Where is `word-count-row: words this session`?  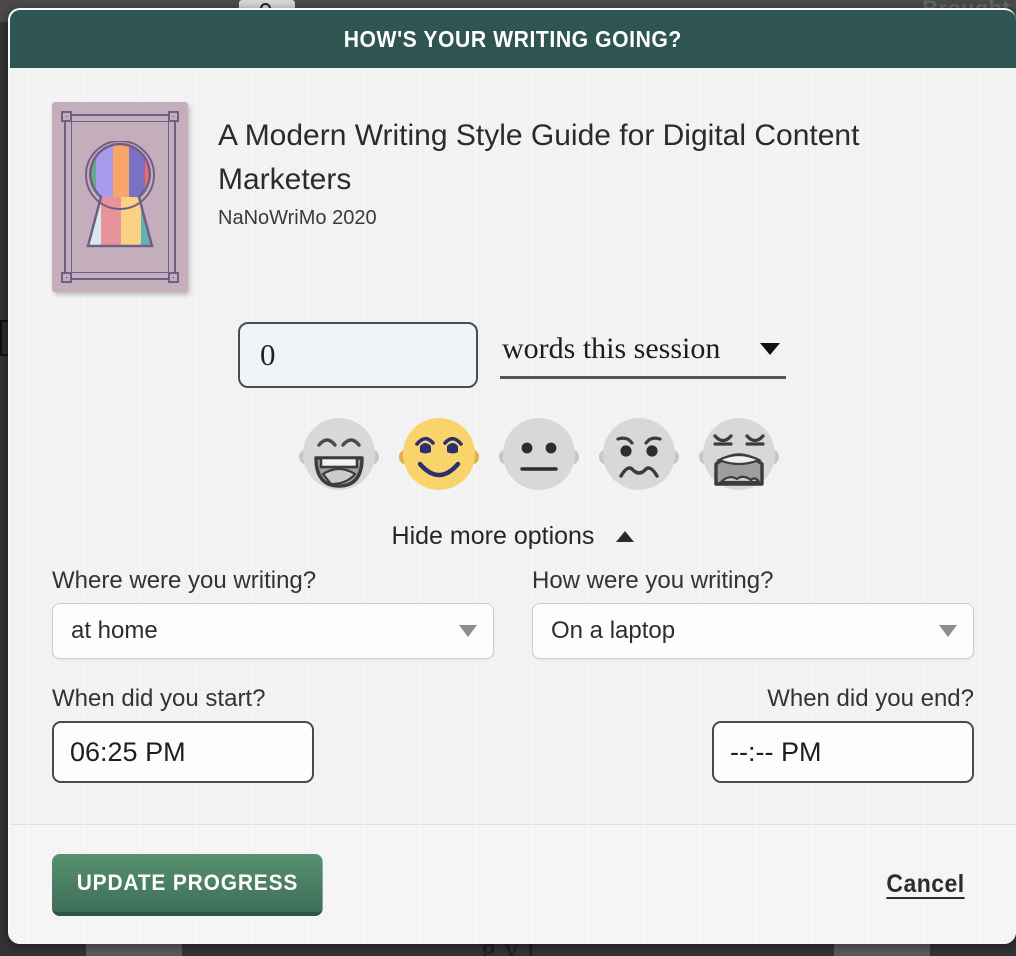 word-count-row: words this session is located at coordinates (513, 355).